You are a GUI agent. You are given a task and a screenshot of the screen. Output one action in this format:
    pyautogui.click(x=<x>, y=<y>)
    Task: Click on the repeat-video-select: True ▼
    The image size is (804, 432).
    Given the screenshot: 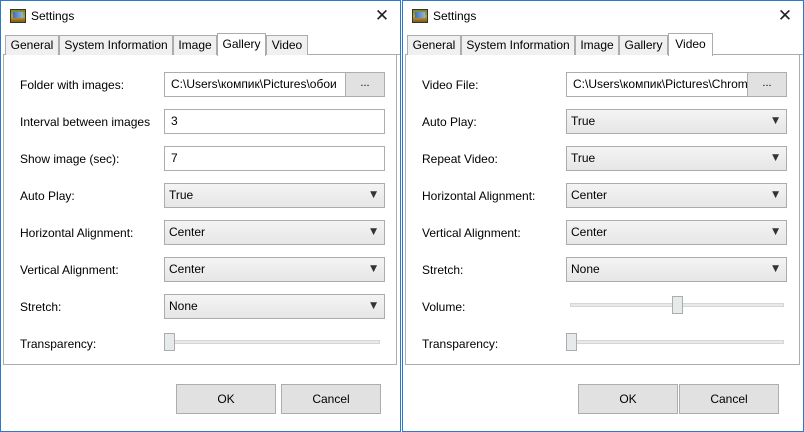 What is the action you would take?
    pyautogui.click(x=676, y=158)
    